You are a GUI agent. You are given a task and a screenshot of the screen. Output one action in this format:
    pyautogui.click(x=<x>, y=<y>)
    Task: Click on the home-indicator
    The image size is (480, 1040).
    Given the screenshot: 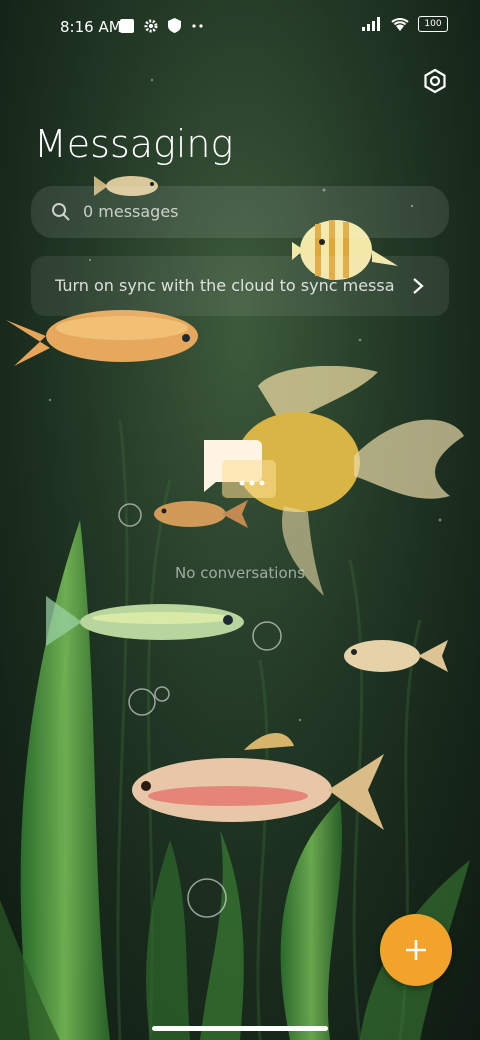 What is the action you would take?
    pyautogui.click(x=240, y=1028)
    